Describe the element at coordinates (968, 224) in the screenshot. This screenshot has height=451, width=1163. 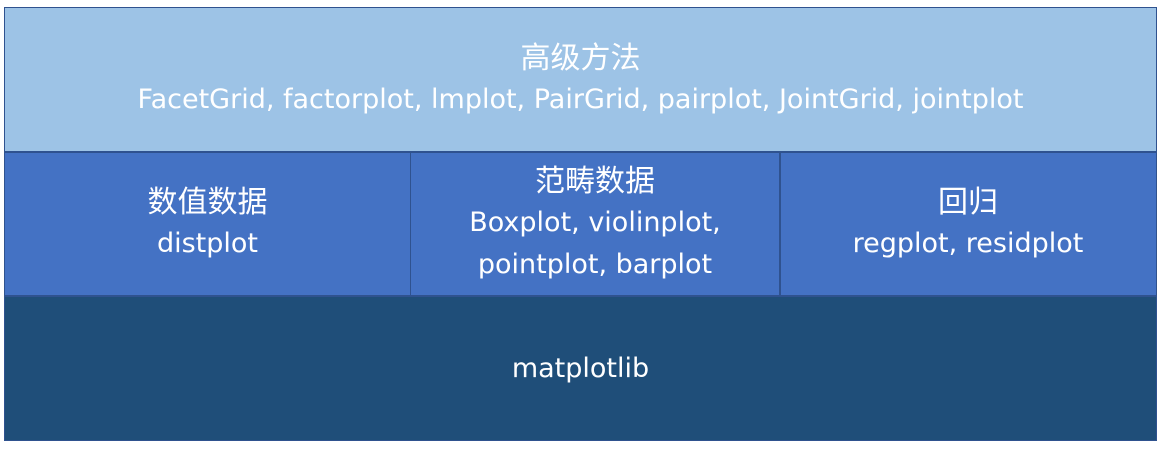
I see `regression-cell: 回归 regplot, residplot` at that location.